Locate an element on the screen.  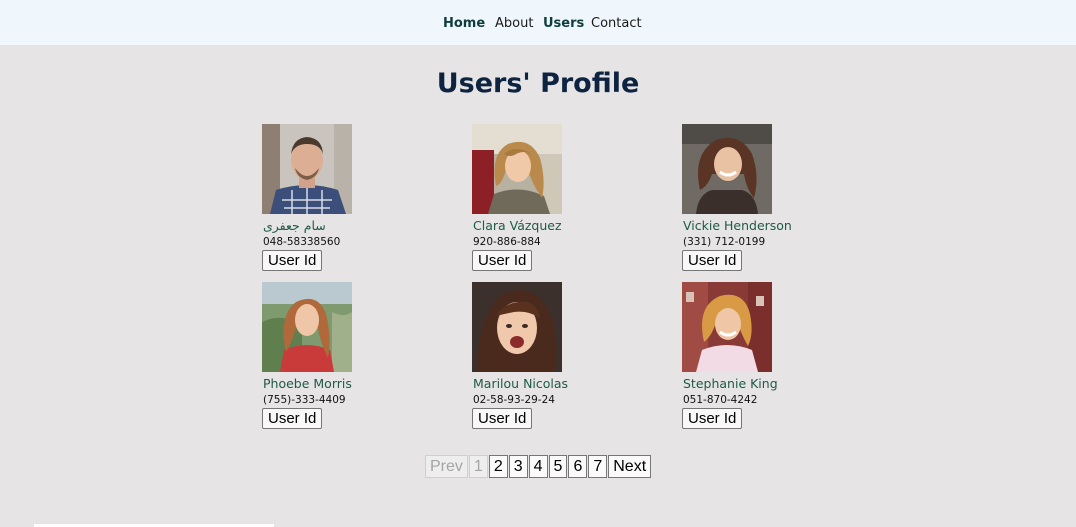
nav-link-about: About is located at coordinates (514, 23).